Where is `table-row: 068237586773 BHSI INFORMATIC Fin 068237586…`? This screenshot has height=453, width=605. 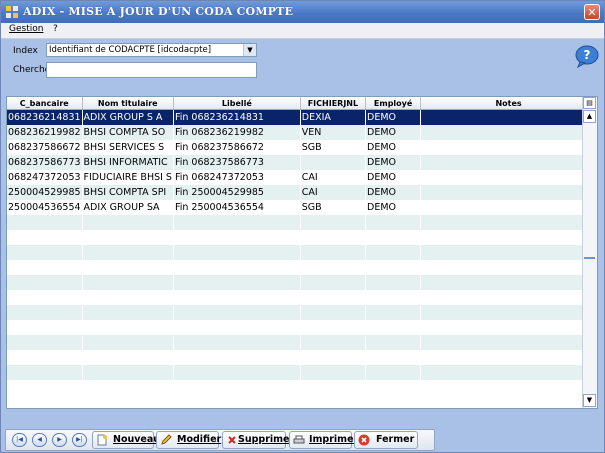 table-row: 068237586773 BHSI INFORMATIC Fin 068237586… is located at coordinates (302, 162).